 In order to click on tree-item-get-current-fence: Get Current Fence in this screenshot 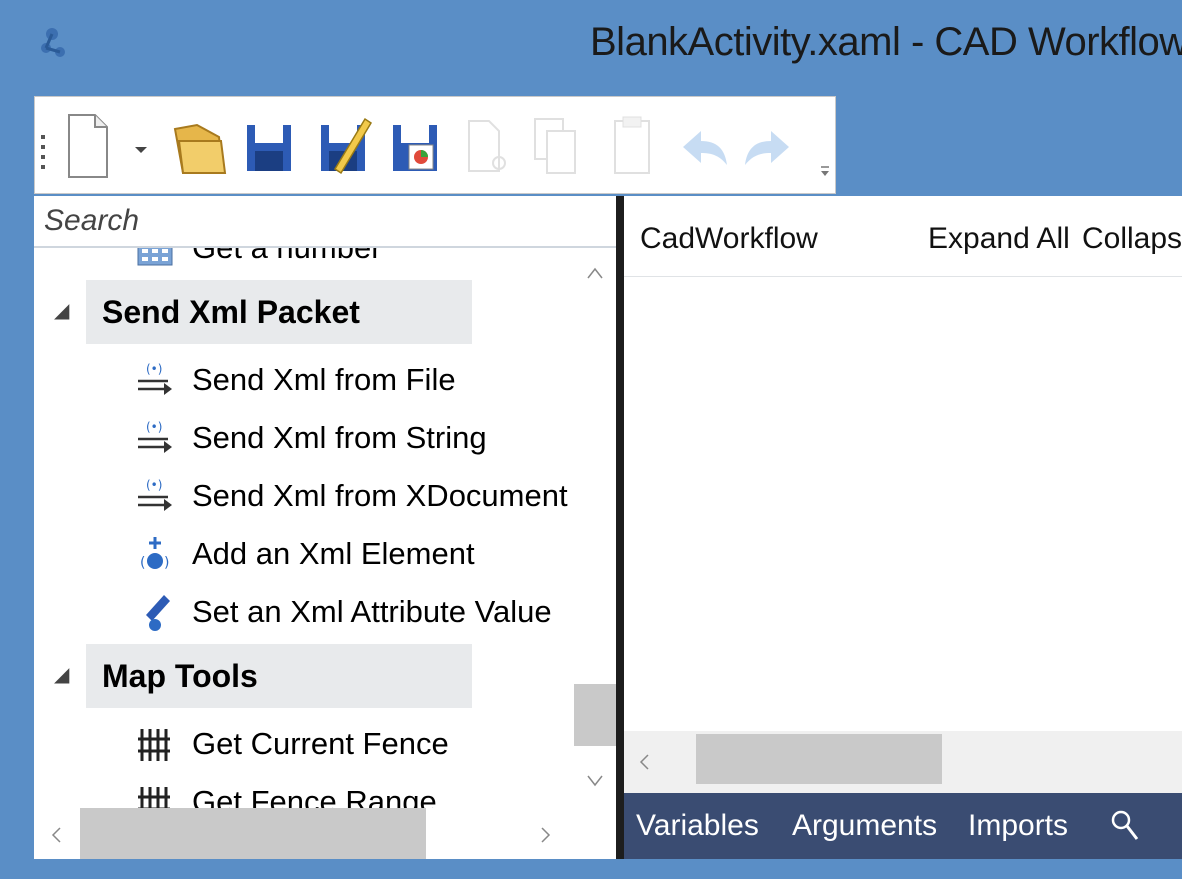, I will do `click(291, 744)`.